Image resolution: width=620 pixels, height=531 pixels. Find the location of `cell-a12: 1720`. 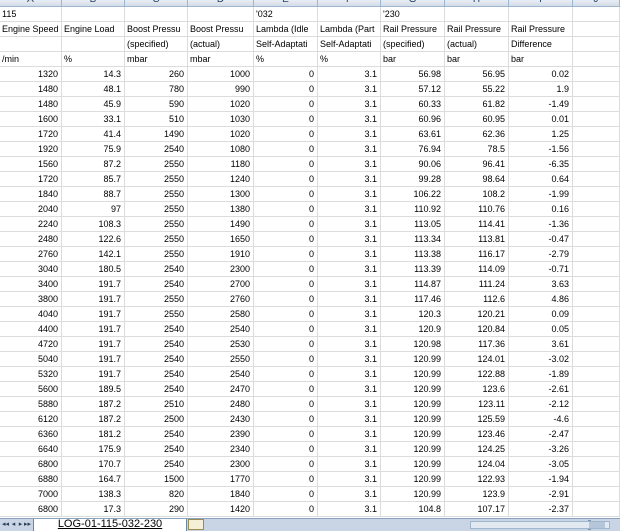

cell-a12: 1720 is located at coordinates (31, 179).